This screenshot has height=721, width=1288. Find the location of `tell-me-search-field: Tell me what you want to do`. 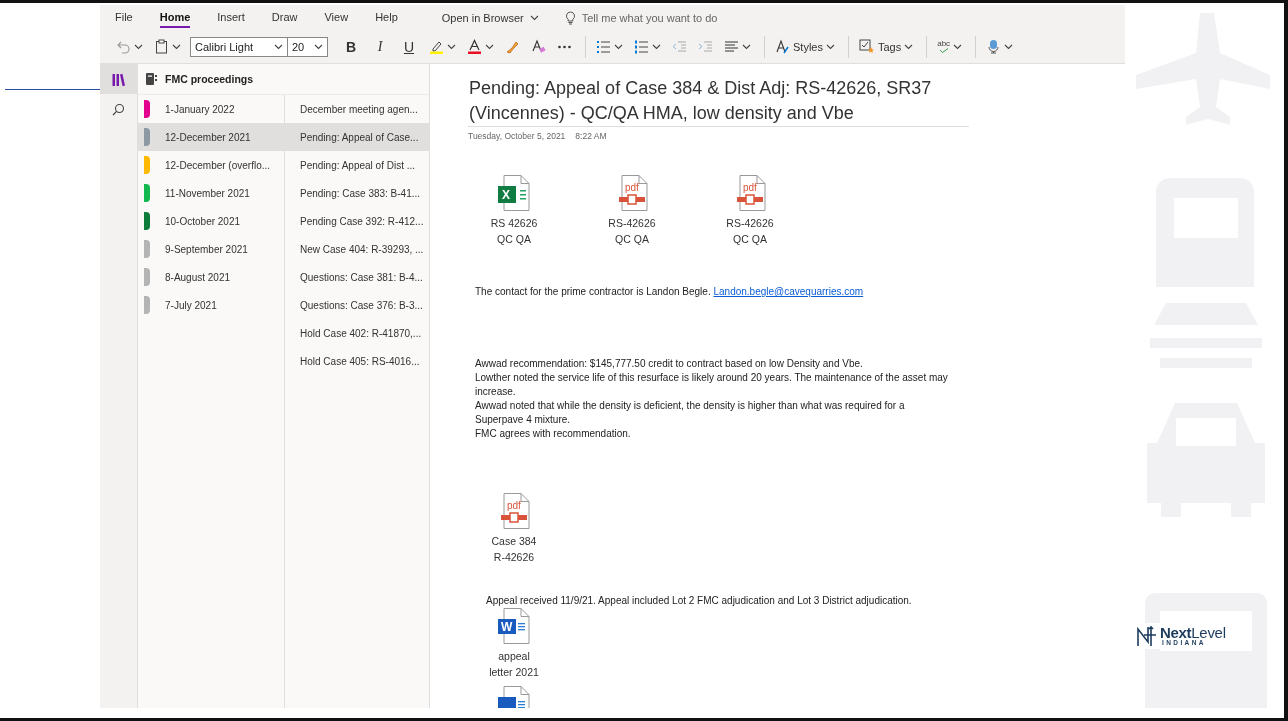

tell-me-search-field: Tell me what you want to do is located at coordinates (671, 17).